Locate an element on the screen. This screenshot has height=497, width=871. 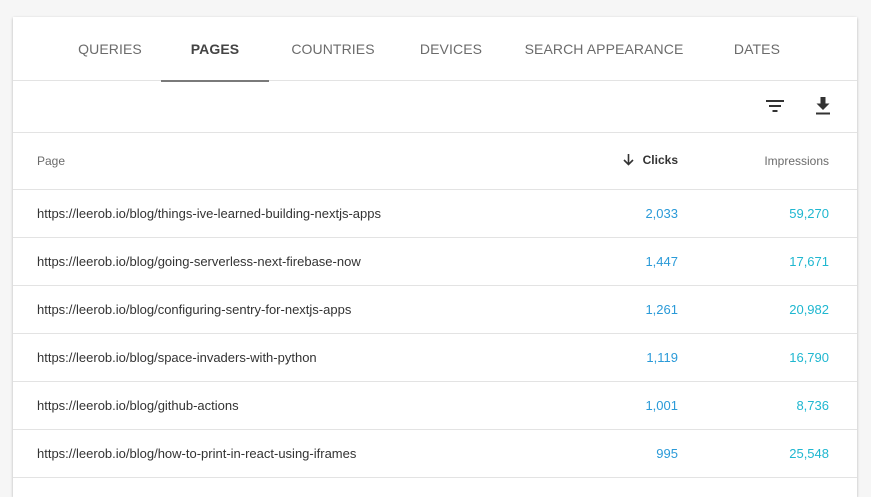
download-icon is located at coordinates (823, 106).